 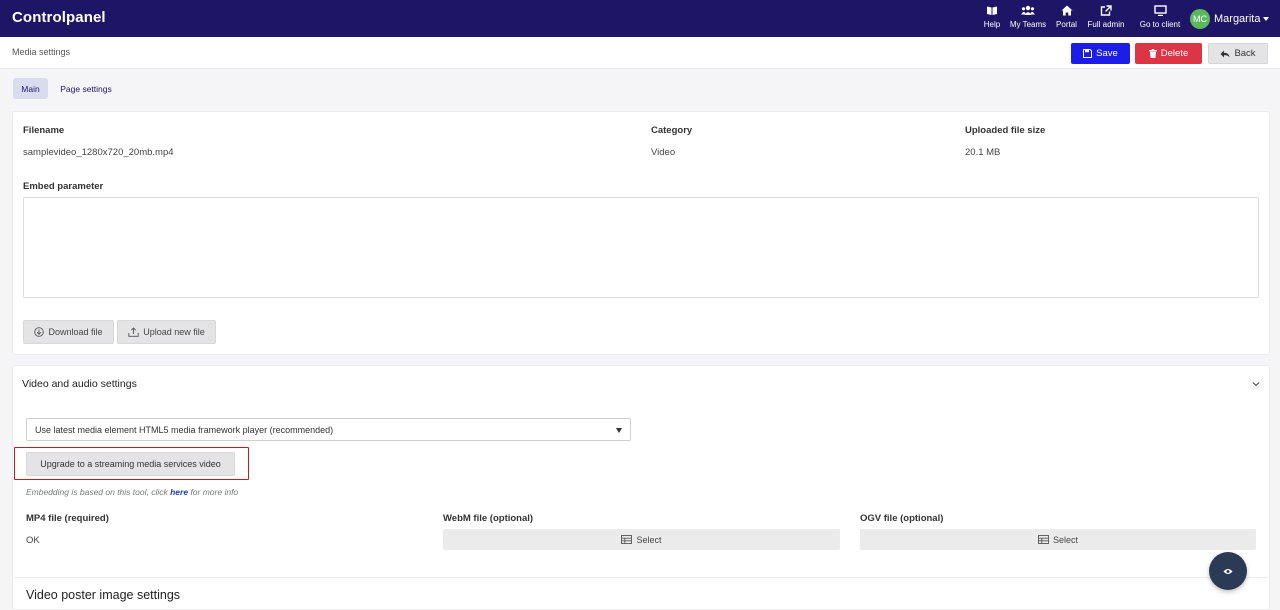 What do you see at coordinates (1106, 12) in the screenshot?
I see `external-link-icon` at bounding box center [1106, 12].